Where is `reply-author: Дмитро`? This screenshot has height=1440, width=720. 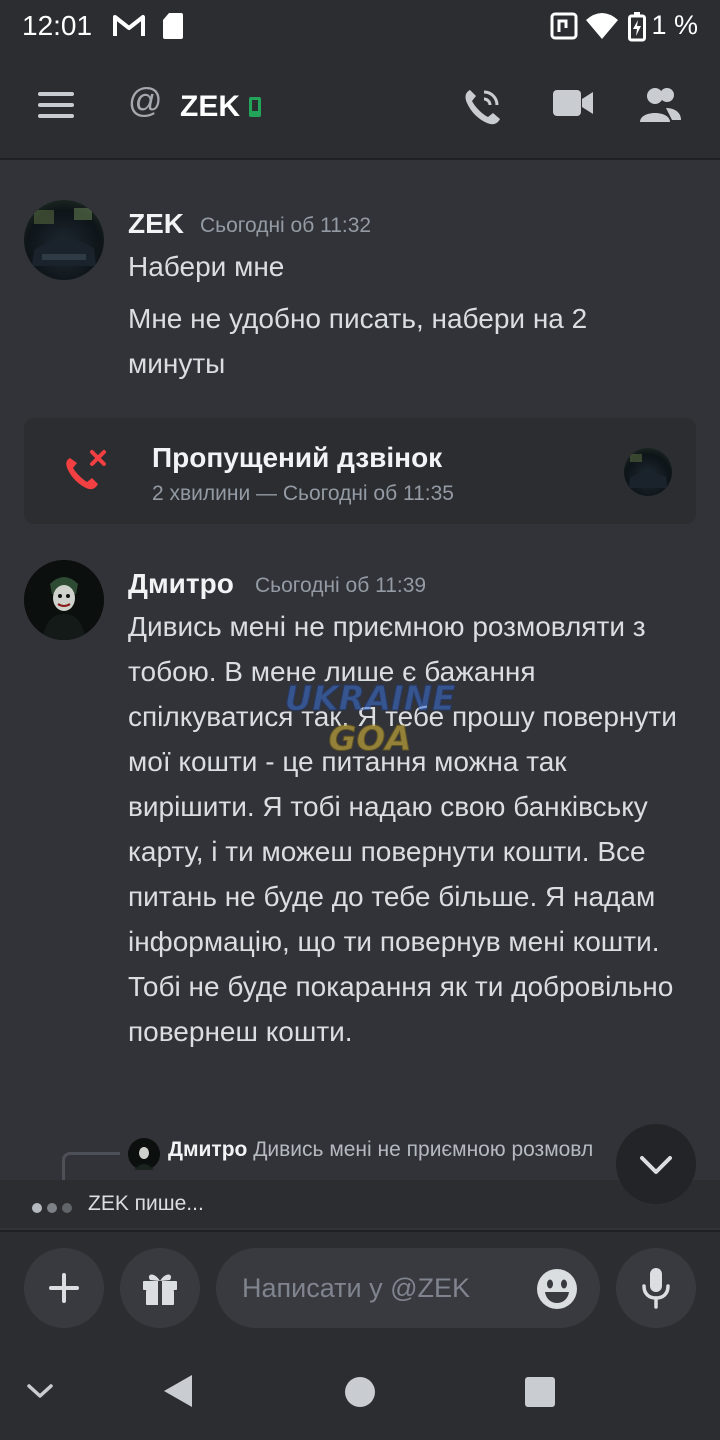
reply-author: Дмитро is located at coordinates (208, 1149).